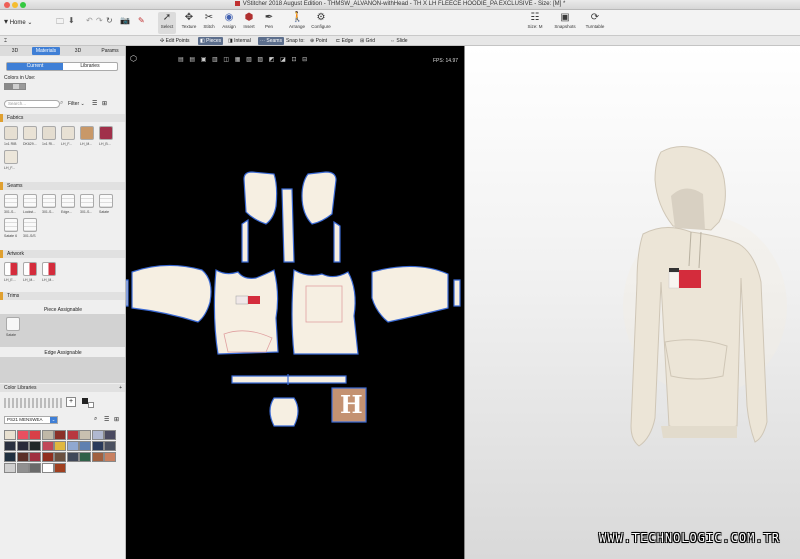 The height and width of the screenshot is (559, 800). Describe the element at coordinates (35, 66) in the screenshot. I see `subtab-current: Current` at that location.